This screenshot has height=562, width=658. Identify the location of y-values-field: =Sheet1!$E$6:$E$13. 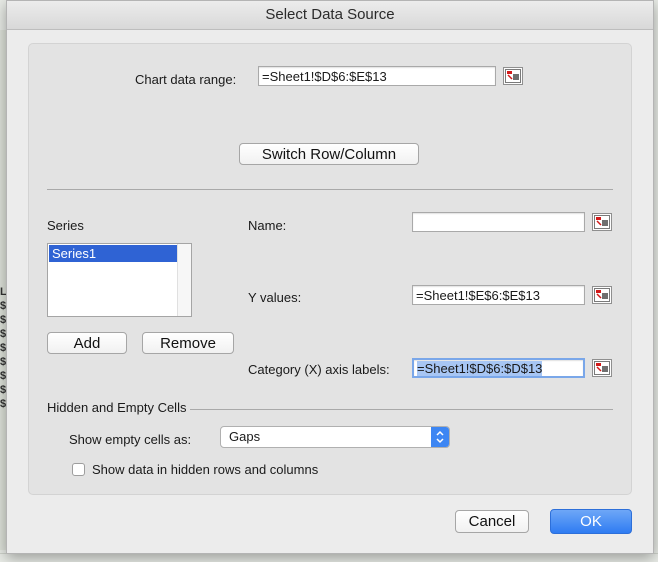
(498, 295).